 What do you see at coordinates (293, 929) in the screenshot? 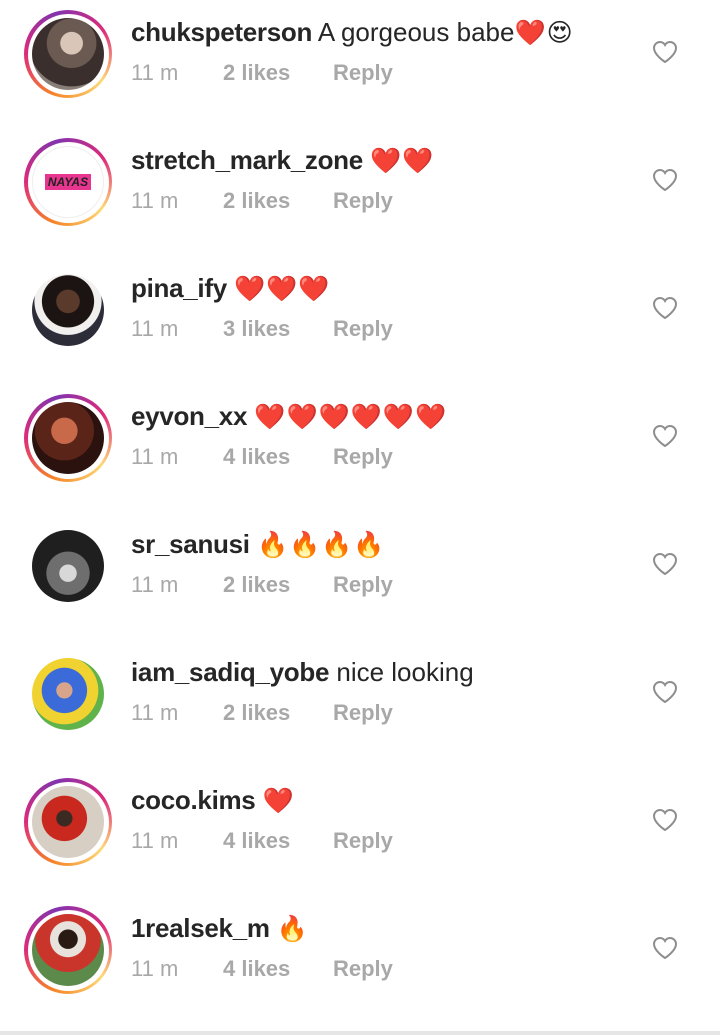
I see `comment-emojis: 🔥` at bounding box center [293, 929].